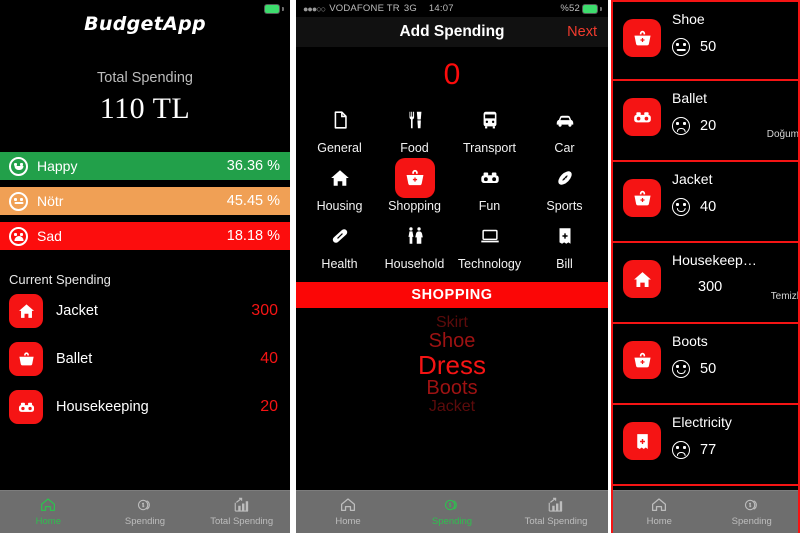 The width and height of the screenshot is (800, 533). I want to click on amount-display: 0, so click(452, 73).